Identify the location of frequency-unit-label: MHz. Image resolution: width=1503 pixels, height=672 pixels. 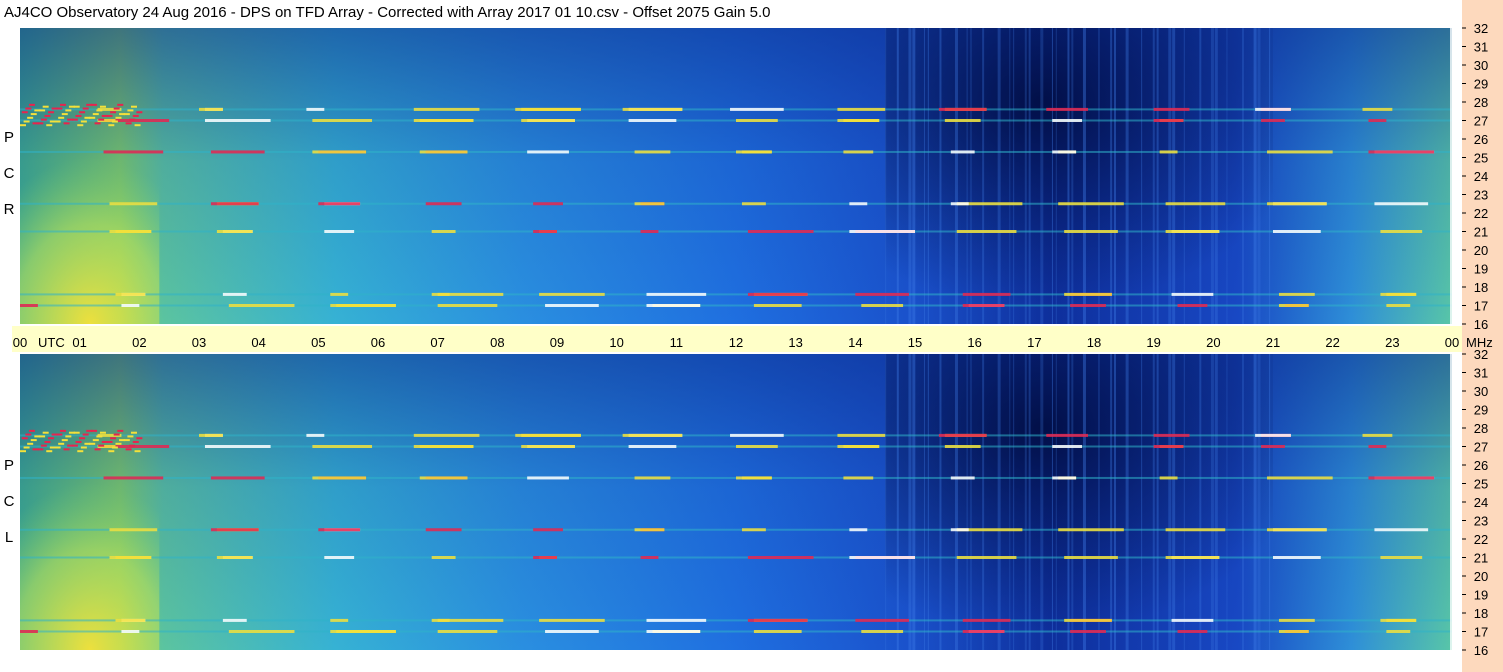
(1479, 342).